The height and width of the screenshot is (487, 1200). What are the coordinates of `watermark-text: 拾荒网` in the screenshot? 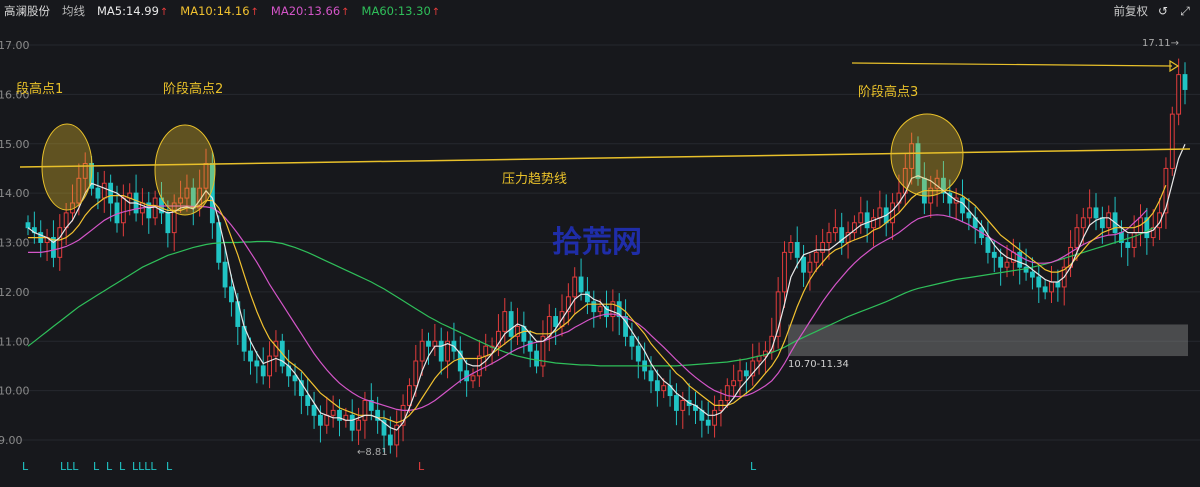 It's located at (597, 242).